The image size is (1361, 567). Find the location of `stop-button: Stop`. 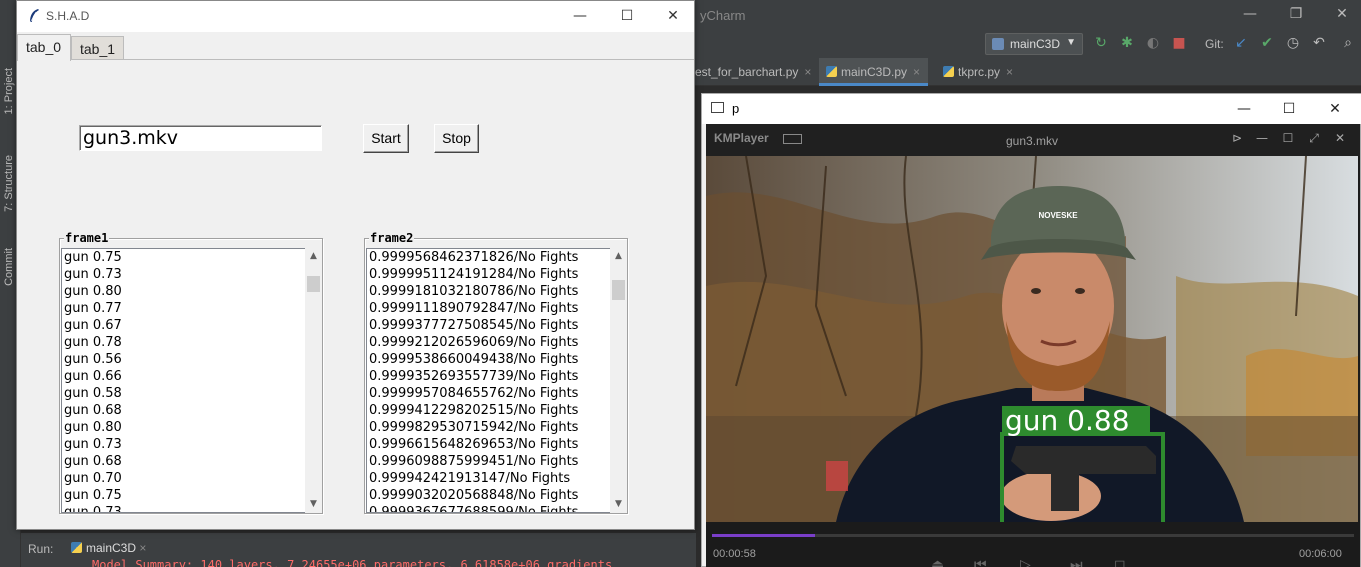

stop-button: Stop is located at coordinates (456, 138).